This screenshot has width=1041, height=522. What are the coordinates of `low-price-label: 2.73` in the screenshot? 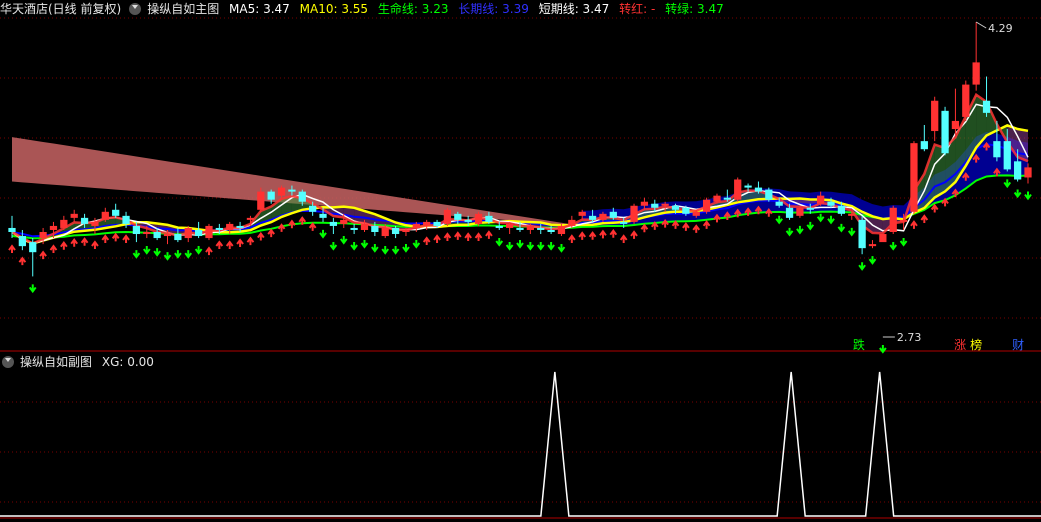 It's located at (909, 337).